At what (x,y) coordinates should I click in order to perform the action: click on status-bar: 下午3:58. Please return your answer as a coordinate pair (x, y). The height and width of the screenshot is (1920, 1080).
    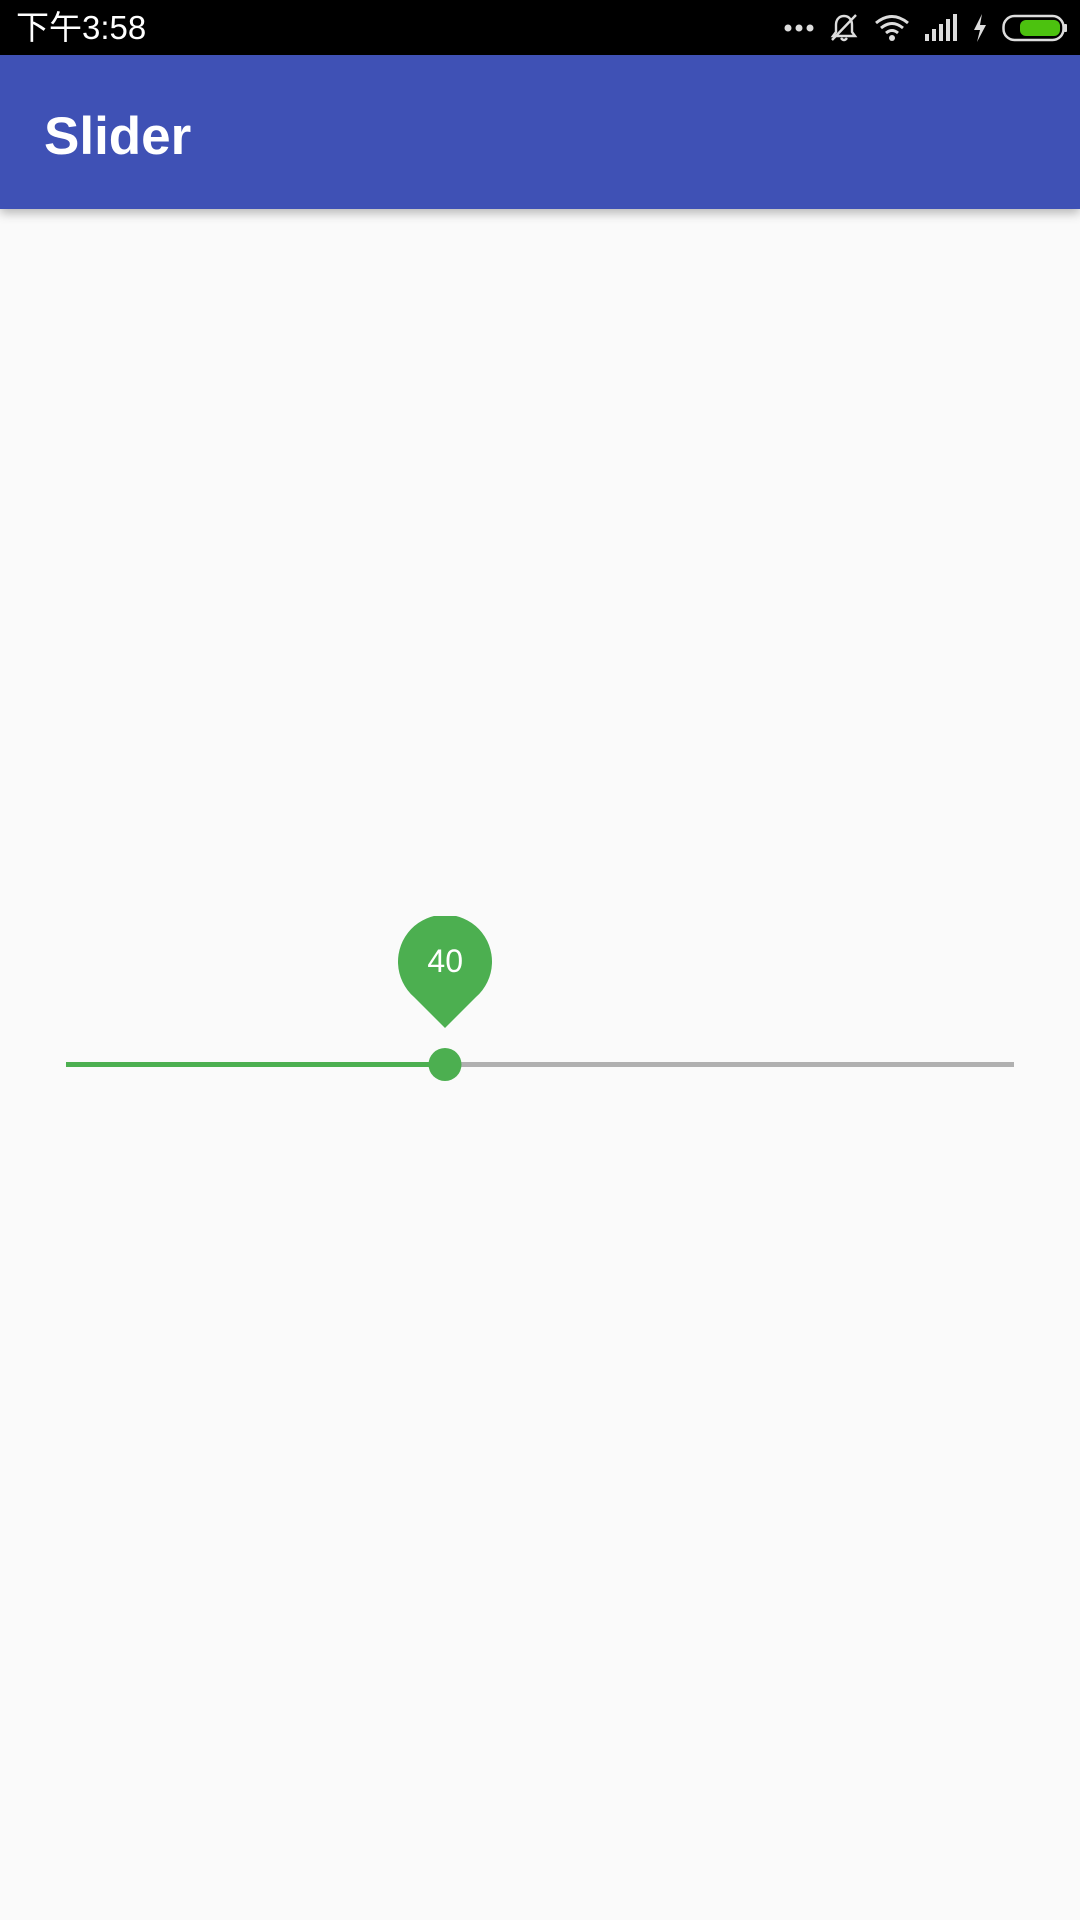
    Looking at the image, I should click on (540, 27).